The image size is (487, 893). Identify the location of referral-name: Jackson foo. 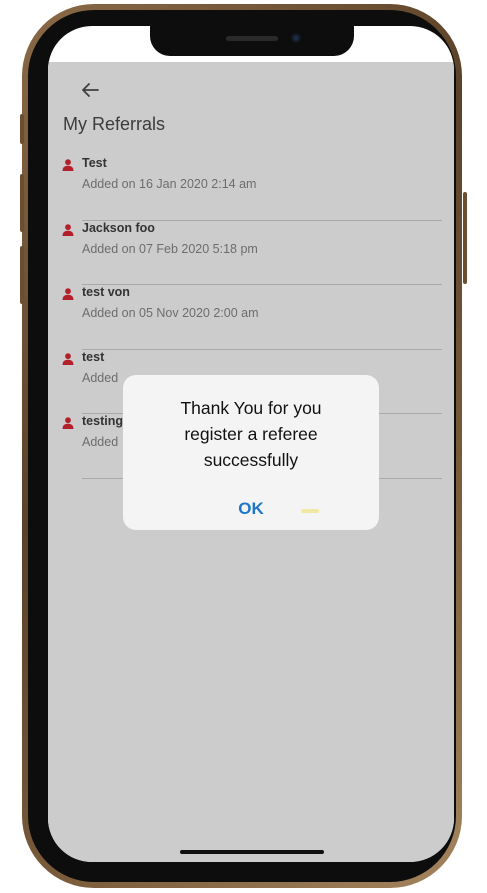
(118, 227).